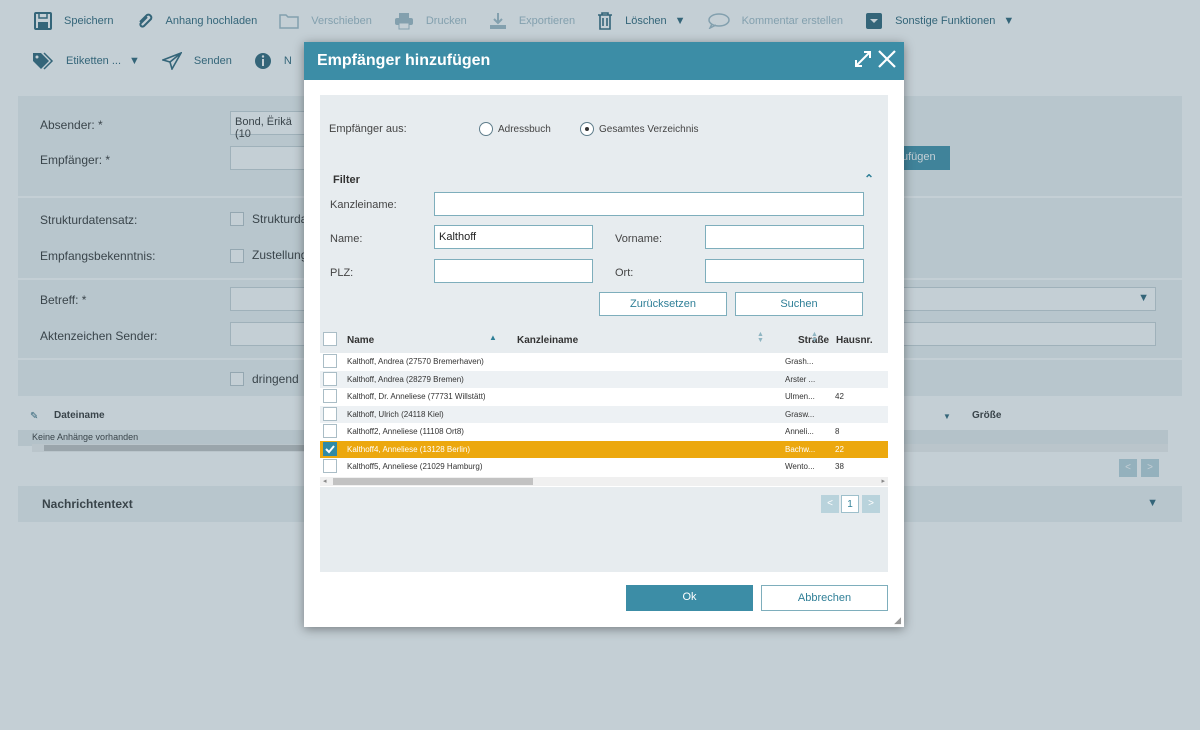 This screenshot has width=1200, height=730. Describe the element at coordinates (863, 59) in the screenshot. I see `expand-icon` at that location.